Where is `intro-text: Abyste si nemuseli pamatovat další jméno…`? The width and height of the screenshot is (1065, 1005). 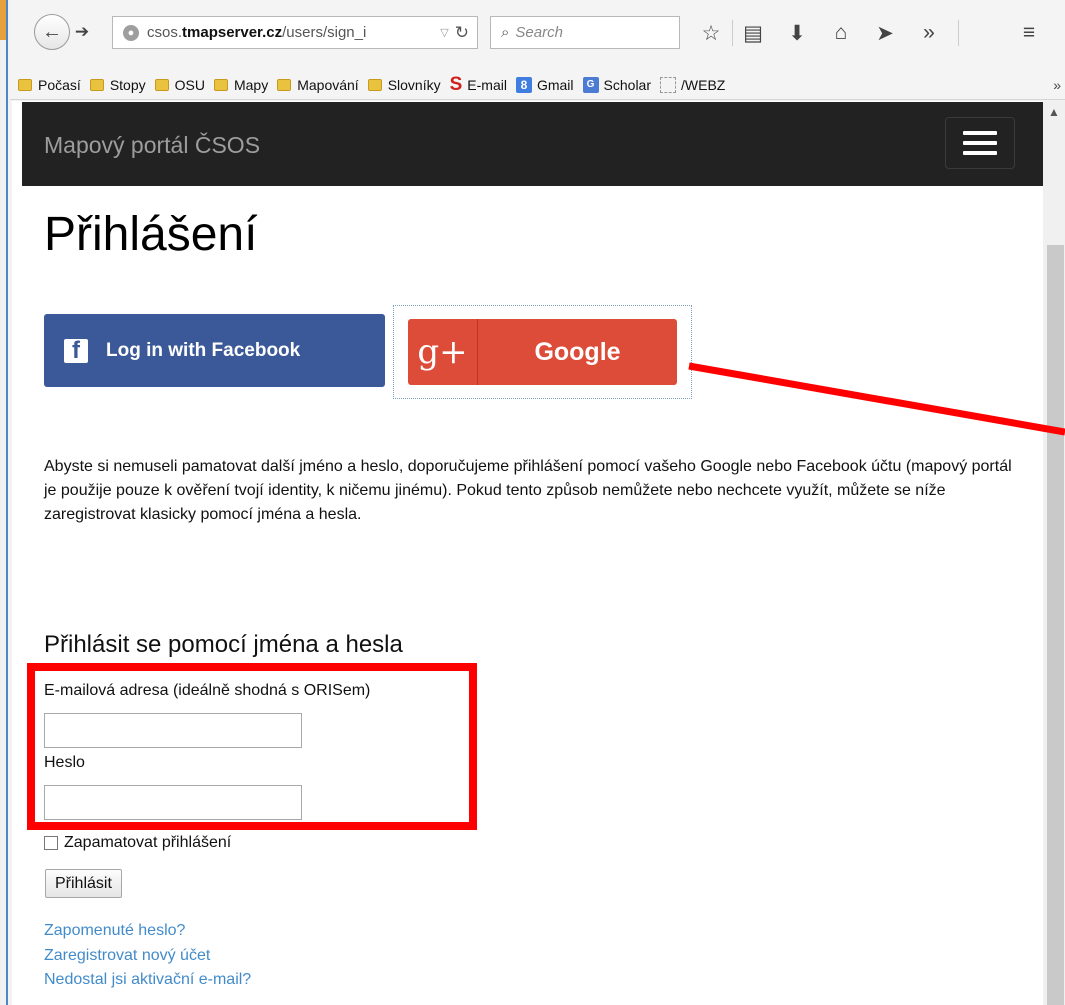 intro-text: Abyste si nemuseli pamatovat další jméno… is located at coordinates (528, 490).